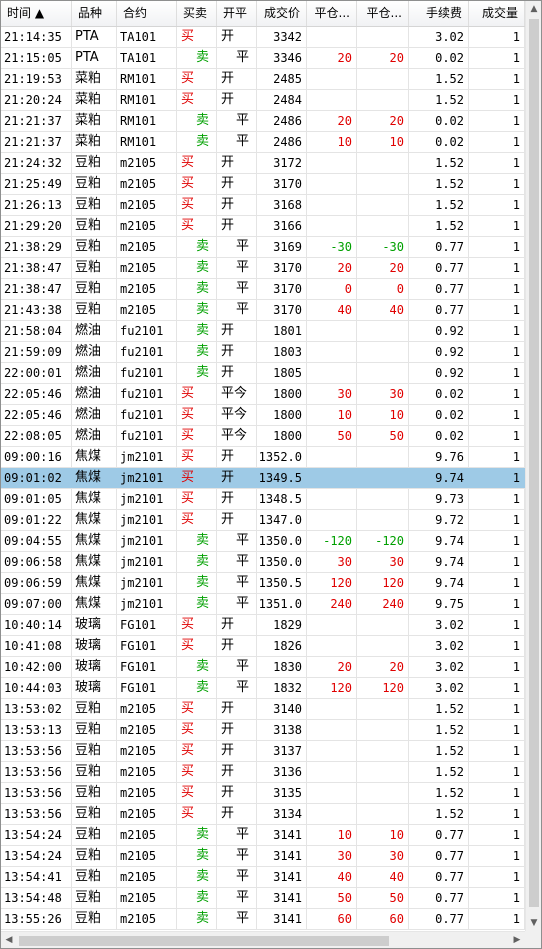 Image resolution: width=542 pixels, height=949 pixels. What do you see at coordinates (263, 772) in the screenshot?
I see `table-row: 13:53:56 豆粕 m2105 买开 3136 1.52 1` at bounding box center [263, 772].